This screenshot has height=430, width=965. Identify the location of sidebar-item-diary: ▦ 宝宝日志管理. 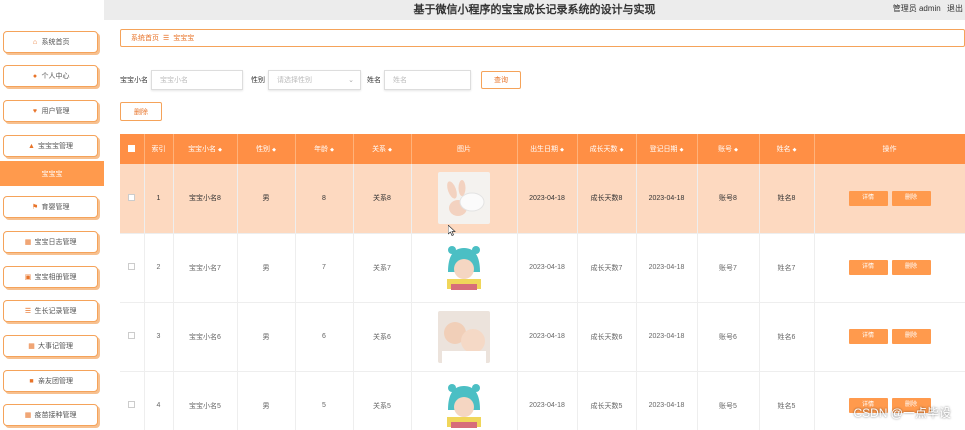
(50, 242).